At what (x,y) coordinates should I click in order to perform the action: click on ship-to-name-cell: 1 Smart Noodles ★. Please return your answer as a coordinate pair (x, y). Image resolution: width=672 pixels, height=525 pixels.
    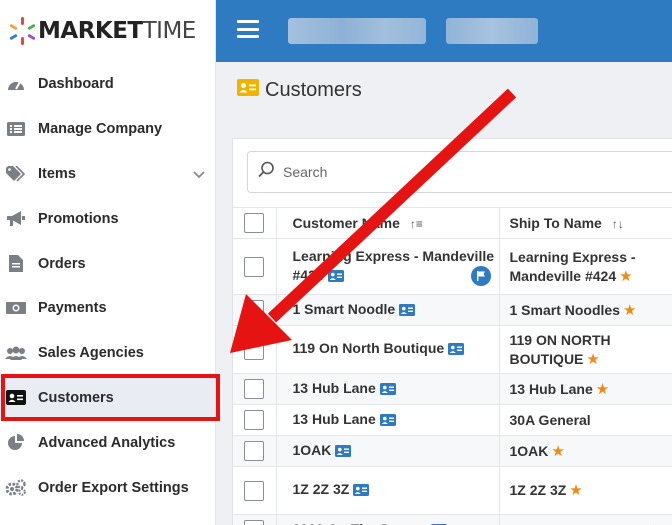
    Looking at the image, I should click on (585, 310).